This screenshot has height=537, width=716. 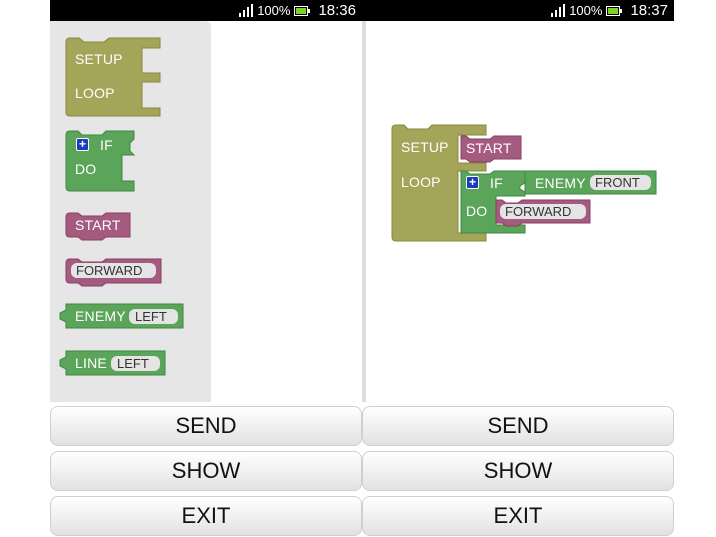 I want to click on setup-loop-block-shape, so click(x=113, y=77).